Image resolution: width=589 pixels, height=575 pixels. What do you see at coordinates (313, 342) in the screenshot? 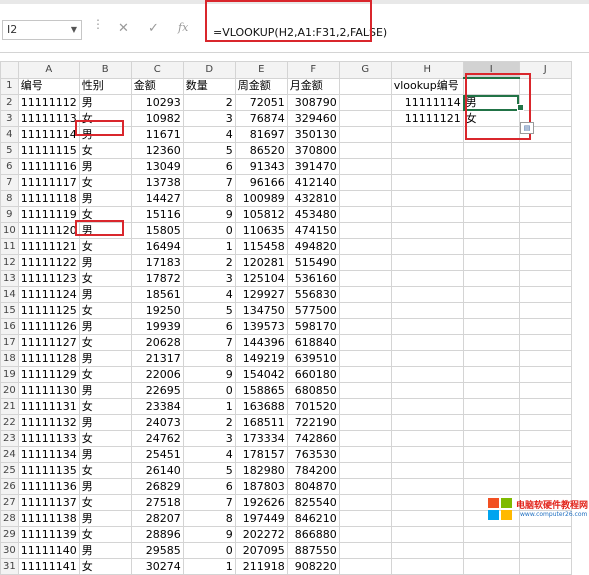
I see `cell-f17: 618840` at bounding box center [313, 342].